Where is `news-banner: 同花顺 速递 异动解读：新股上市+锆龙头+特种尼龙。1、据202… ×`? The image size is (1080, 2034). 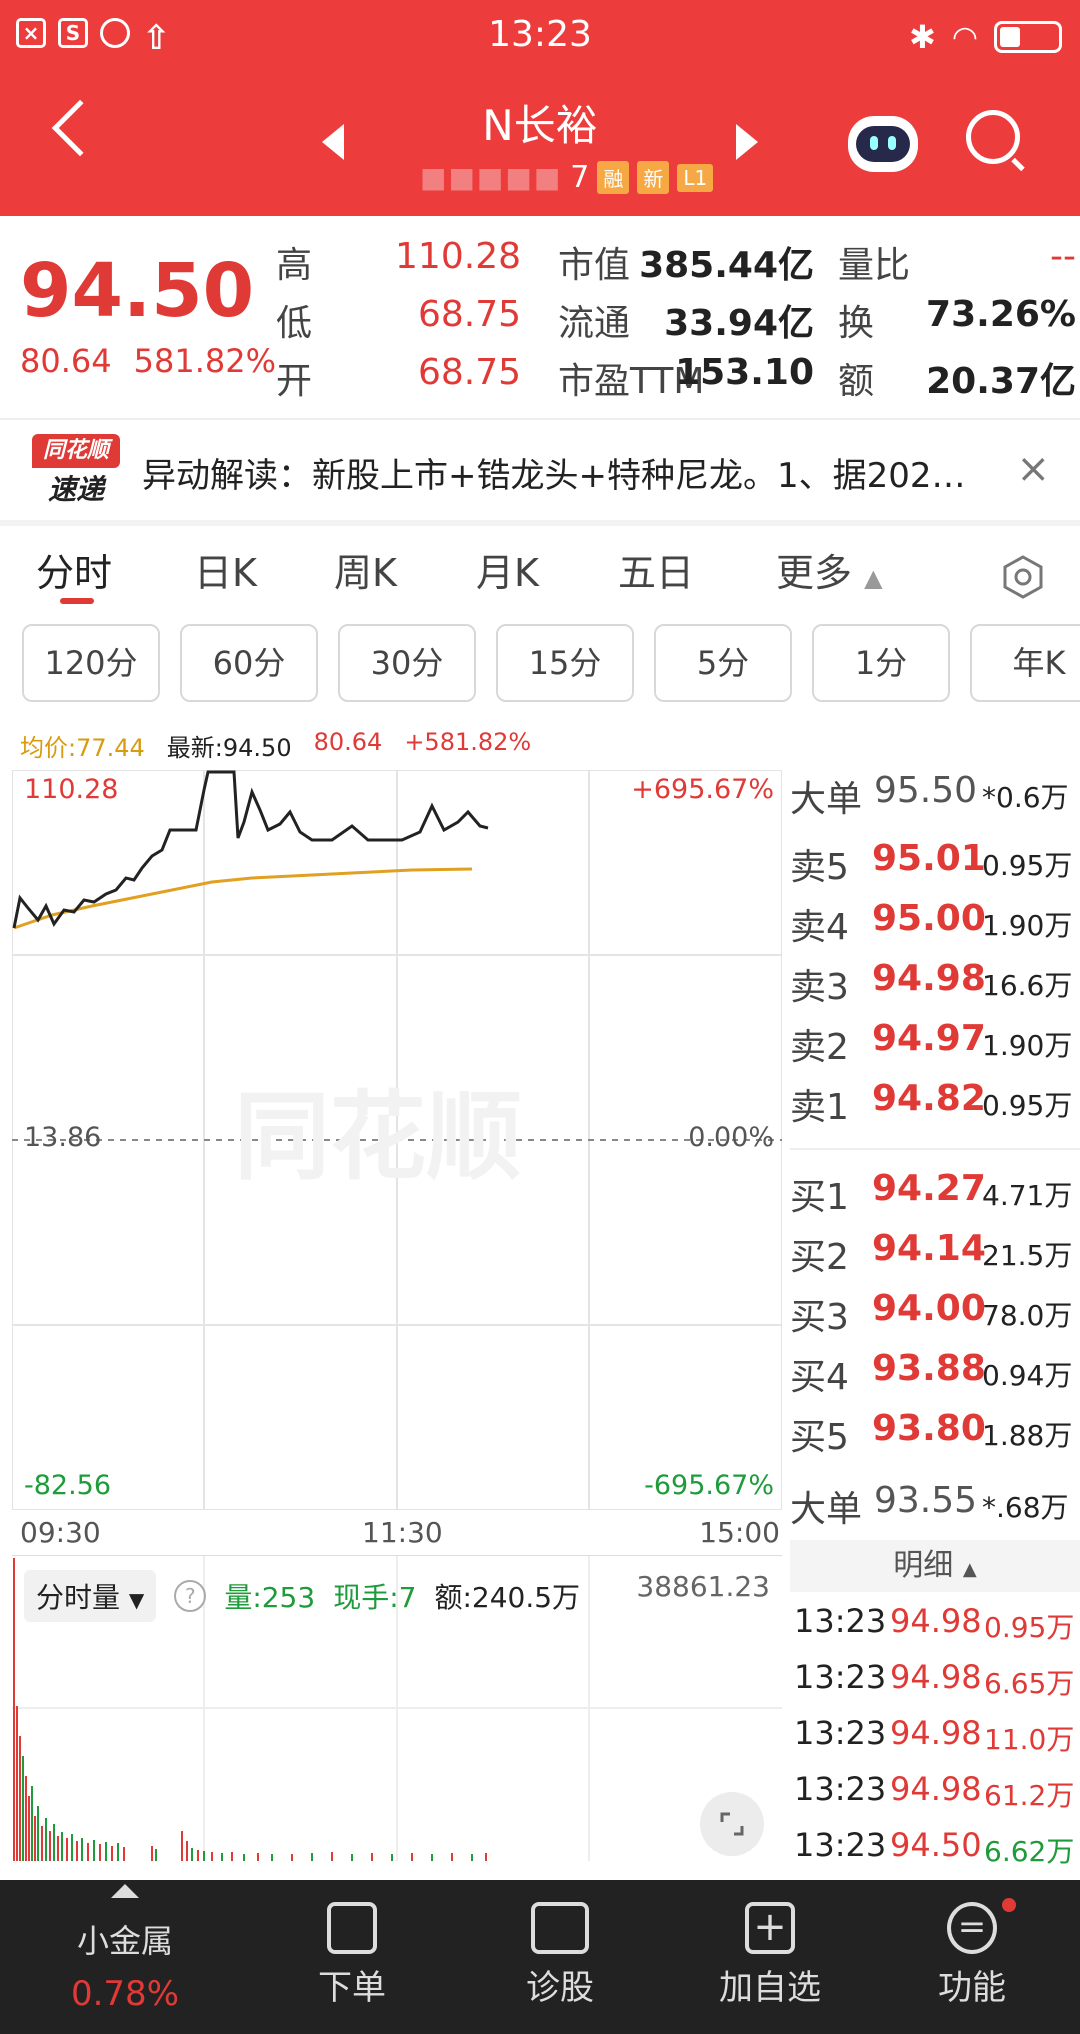
news-banner: 同花顺 速递 异动解读：新股上市+锆龙头+特种尼龙。1、据202… × is located at coordinates (540, 469).